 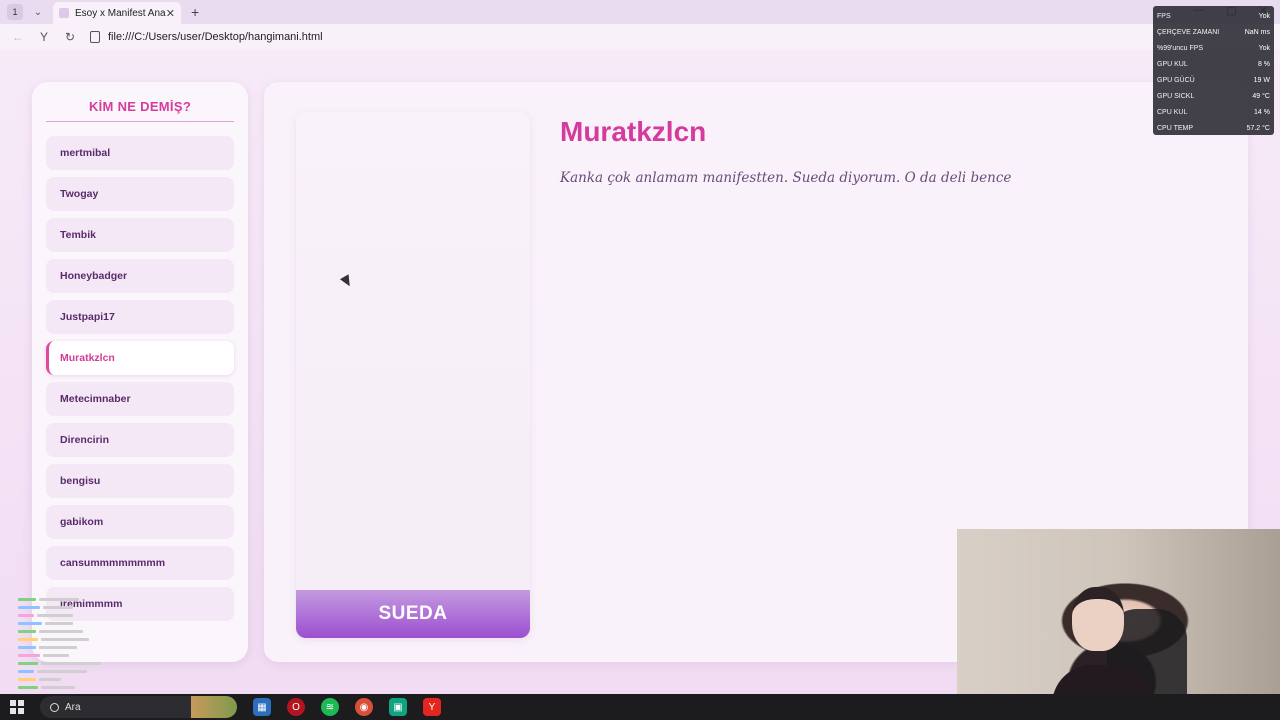 I want to click on overlay-row: GPU GÜCÜ 19 W, so click(x=1213, y=80).